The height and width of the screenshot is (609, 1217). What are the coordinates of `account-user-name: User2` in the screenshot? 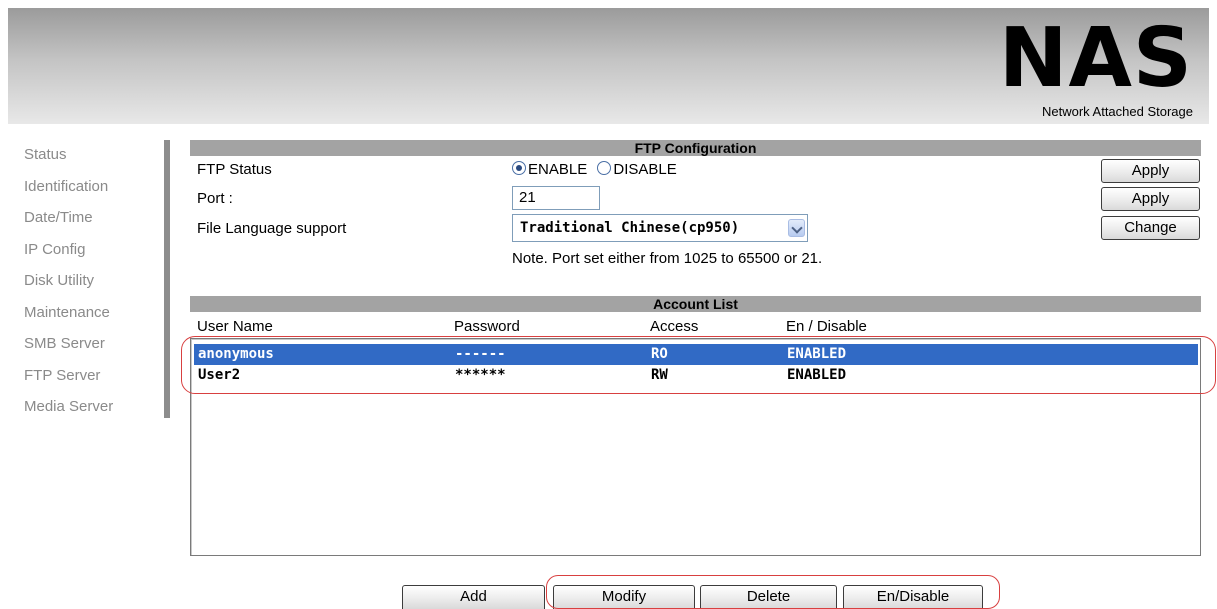 It's located at (219, 375).